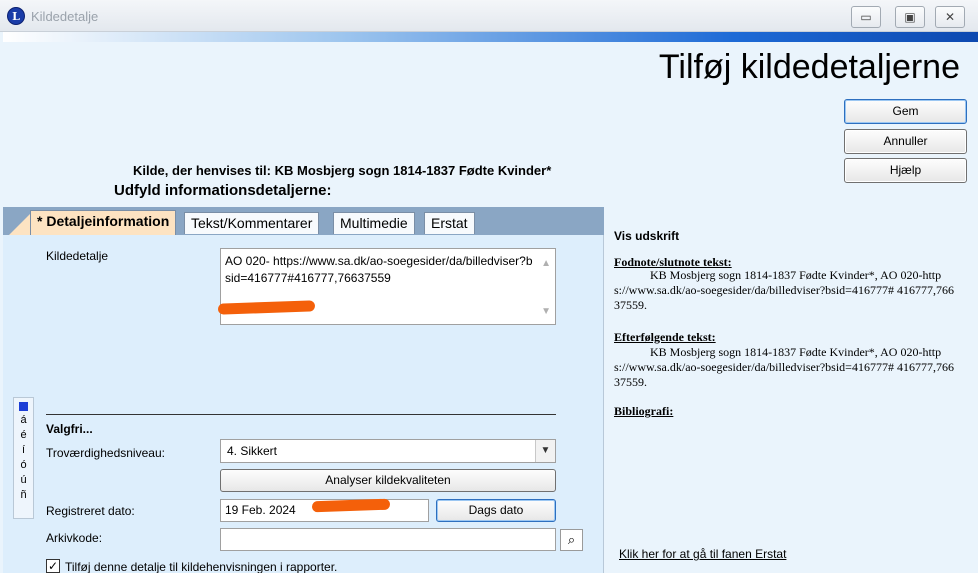 The image size is (978, 573). I want to click on bibliography-label: Bibliografi:, so click(644, 411).